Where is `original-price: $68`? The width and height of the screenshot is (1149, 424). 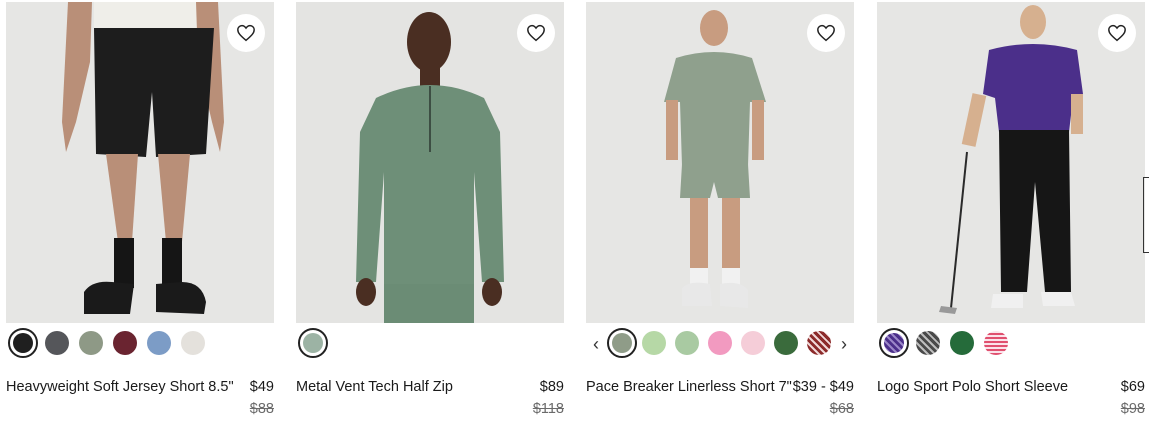
original-price: $68 is located at coordinates (841, 409).